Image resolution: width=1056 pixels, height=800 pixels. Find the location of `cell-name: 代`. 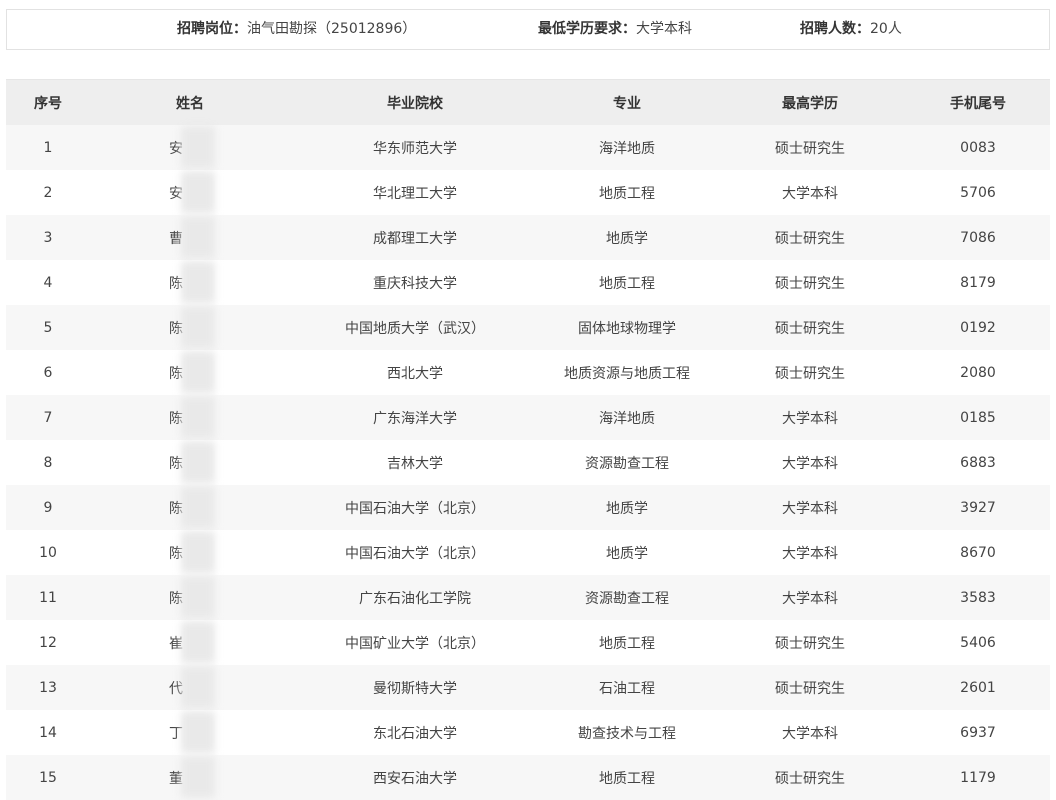

cell-name: 代 is located at coordinates (190, 687).